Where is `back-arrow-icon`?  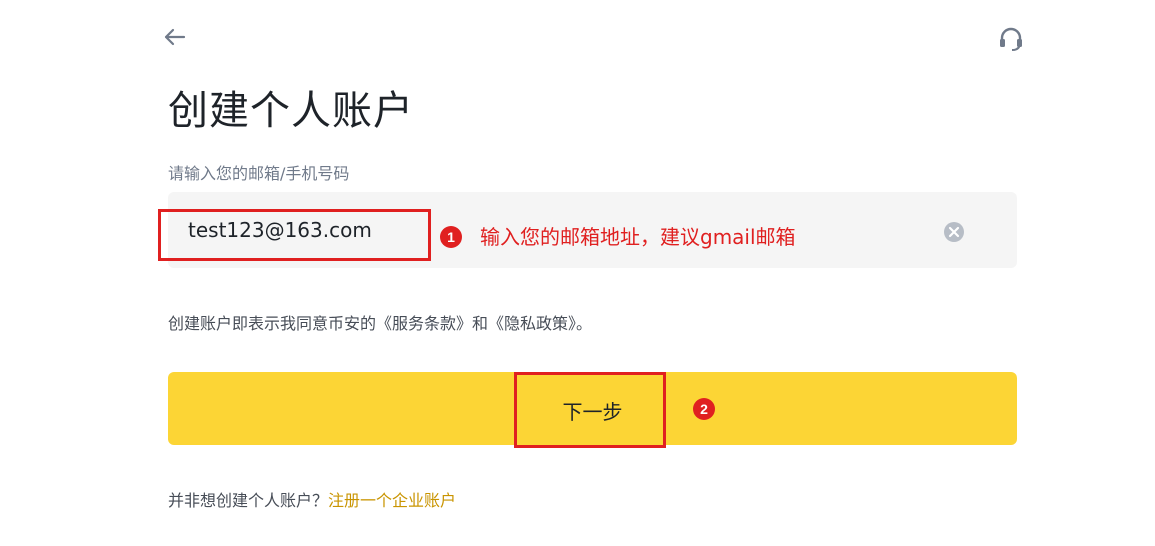 back-arrow-icon is located at coordinates (175, 37).